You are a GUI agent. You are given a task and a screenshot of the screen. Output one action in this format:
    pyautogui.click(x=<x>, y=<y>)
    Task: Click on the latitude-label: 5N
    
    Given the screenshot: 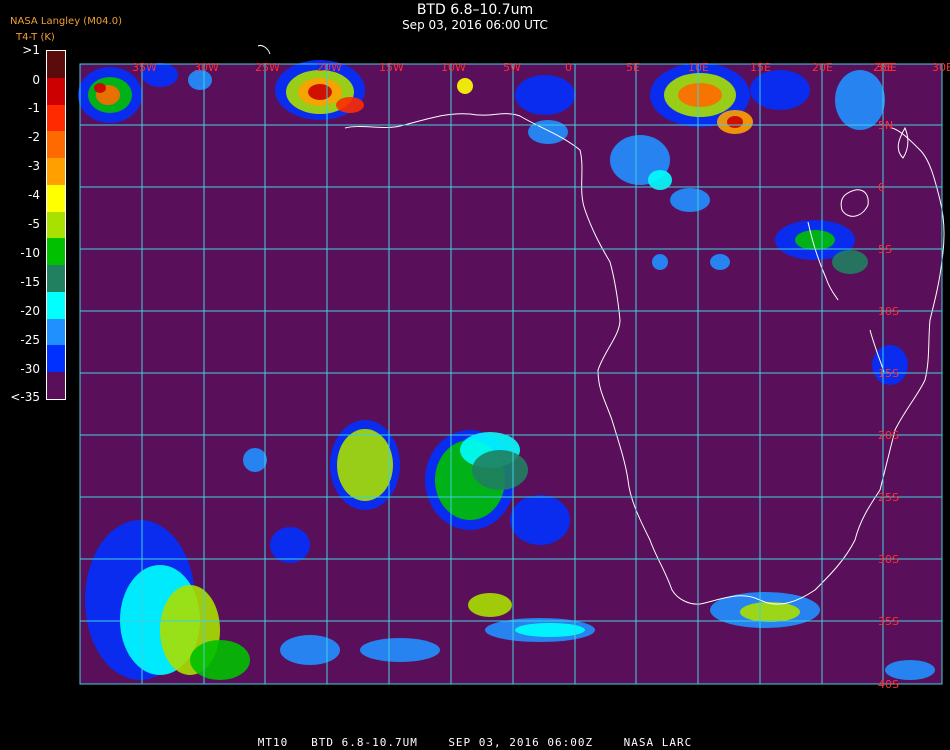 What is the action you would take?
    pyautogui.click(x=885, y=125)
    